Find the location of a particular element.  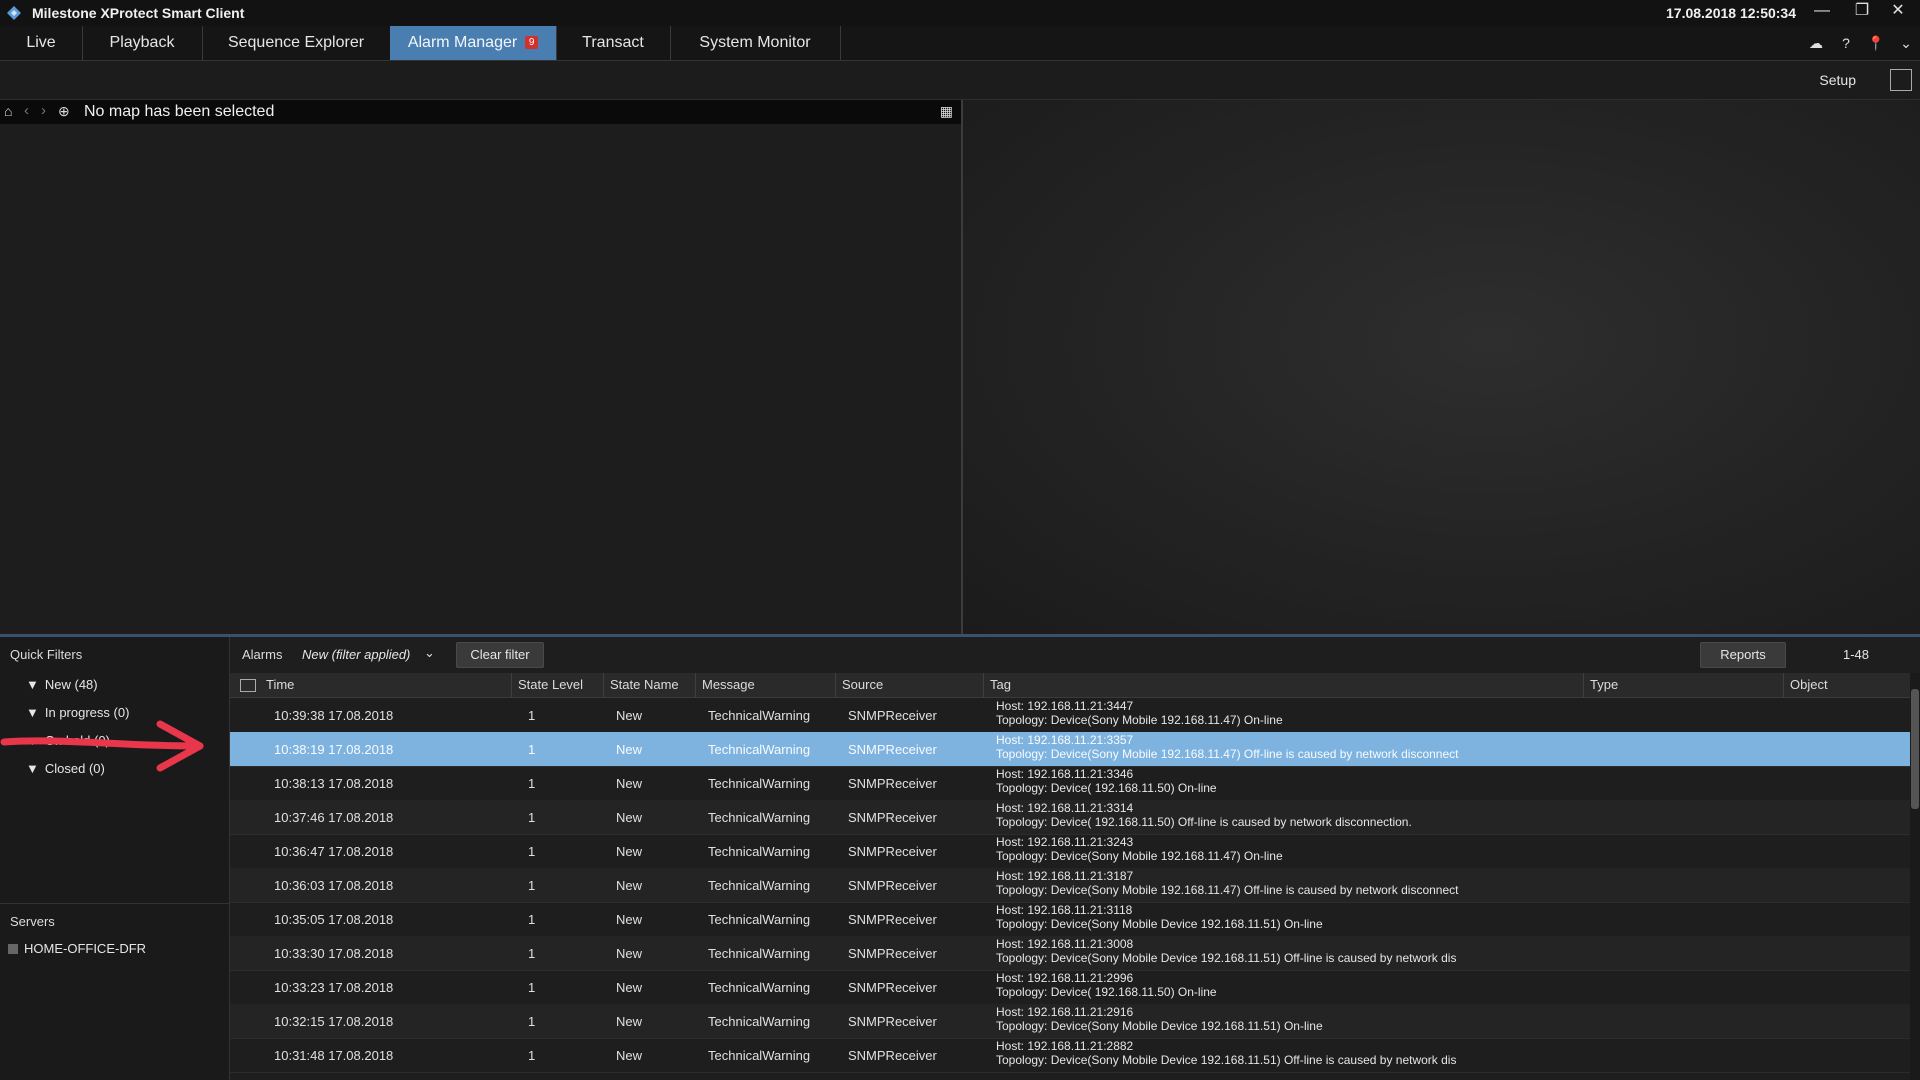

tab-transact: Transact is located at coordinates (613, 43).